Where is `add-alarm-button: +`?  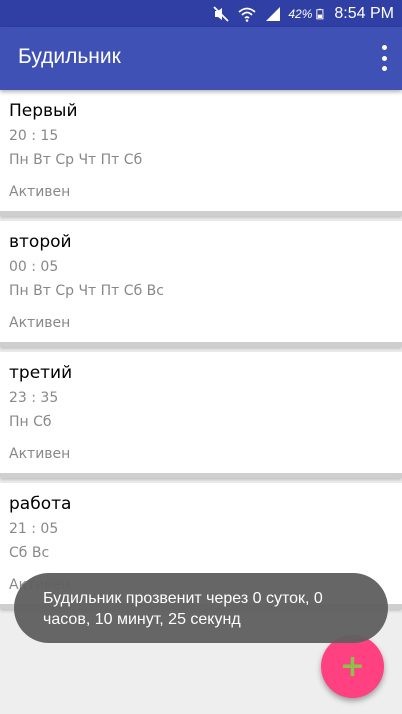 add-alarm-button: + is located at coordinates (352, 666).